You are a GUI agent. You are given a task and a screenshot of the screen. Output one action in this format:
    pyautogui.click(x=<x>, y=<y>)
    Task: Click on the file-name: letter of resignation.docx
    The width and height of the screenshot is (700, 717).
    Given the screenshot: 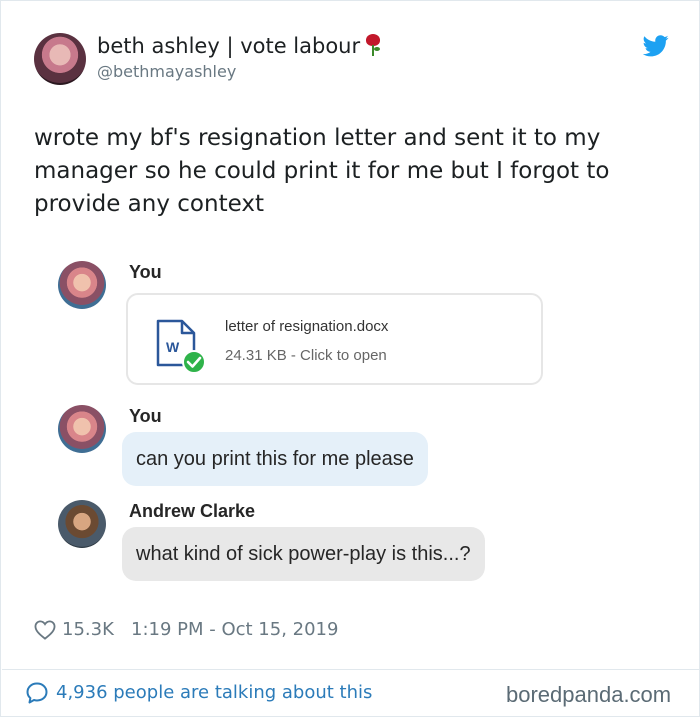 What is the action you would take?
    pyautogui.click(x=307, y=326)
    